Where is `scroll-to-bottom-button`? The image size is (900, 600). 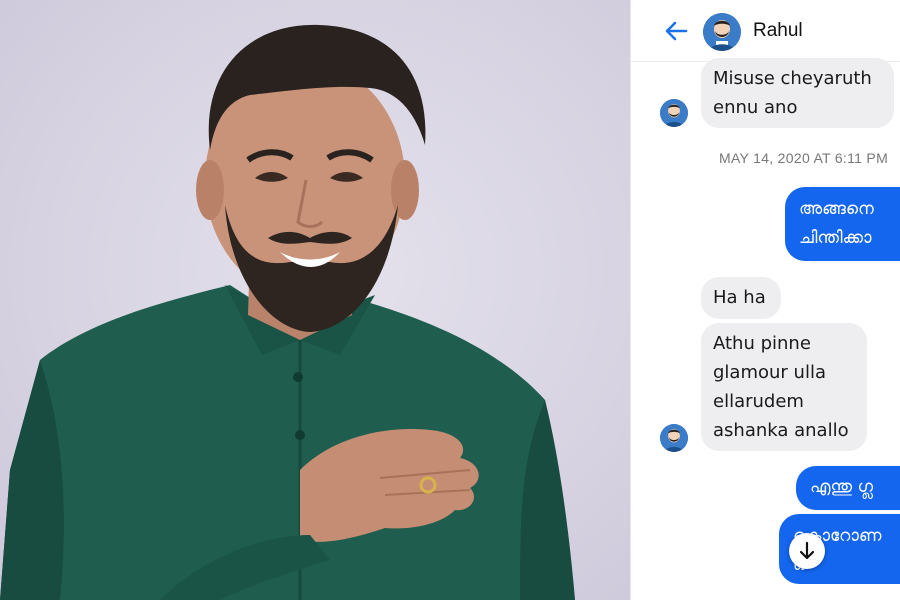 scroll-to-bottom-button is located at coordinates (807, 551).